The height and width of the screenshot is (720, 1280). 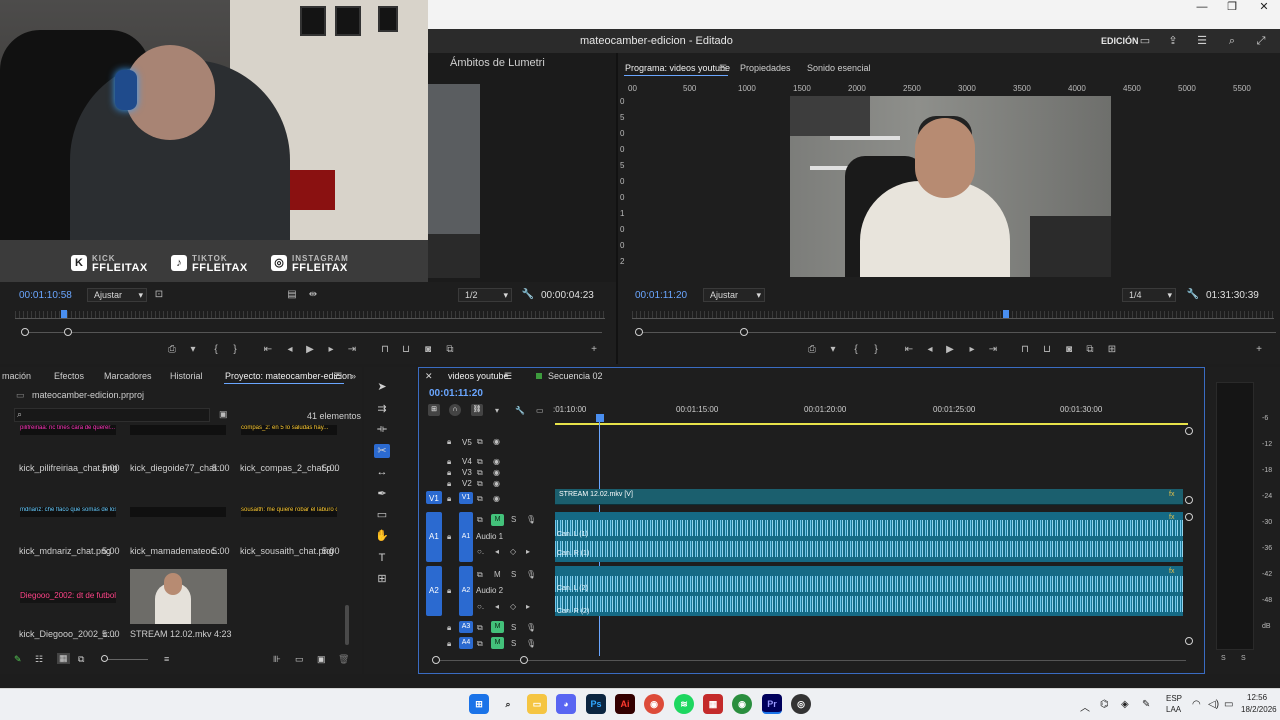 What do you see at coordinates (742, 704) in the screenshot?
I see `chrome-profile-icon: ◉` at bounding box center [742, 704].